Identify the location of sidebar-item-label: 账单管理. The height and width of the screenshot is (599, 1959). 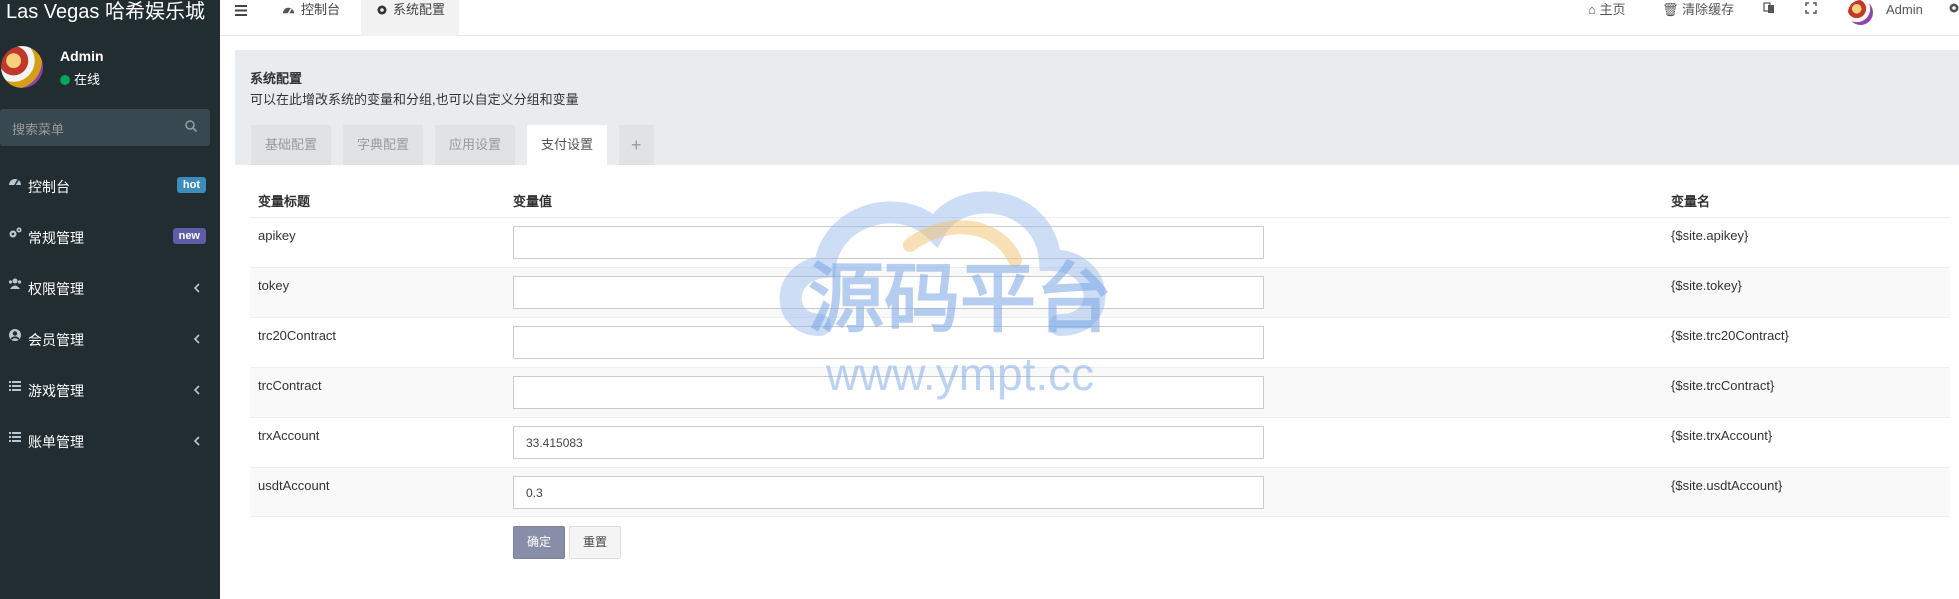
(56, 442).